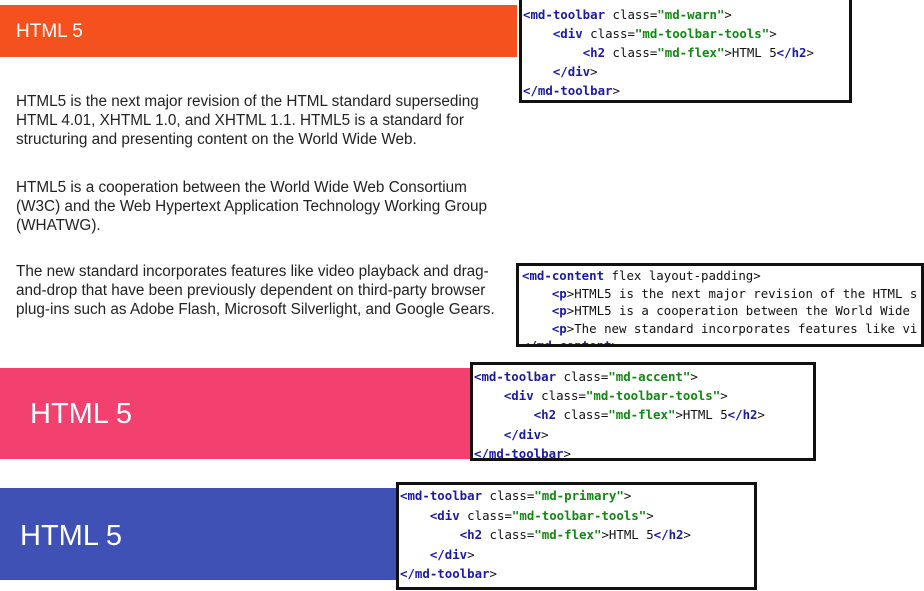  I want to click on code-line: </md-content>, so click(570, 342).